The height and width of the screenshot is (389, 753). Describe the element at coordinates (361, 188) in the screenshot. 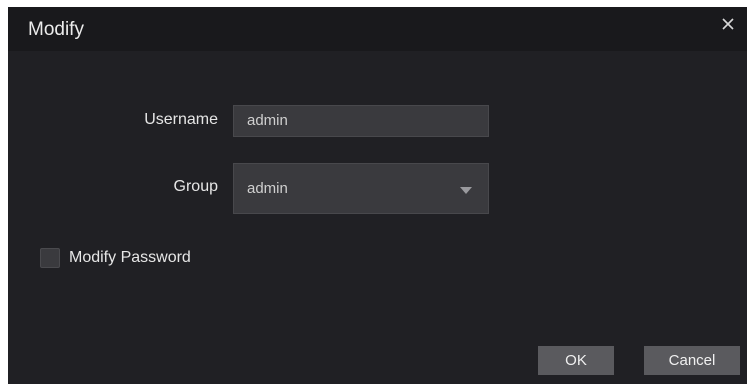

I see `group-select: admin` at that location.